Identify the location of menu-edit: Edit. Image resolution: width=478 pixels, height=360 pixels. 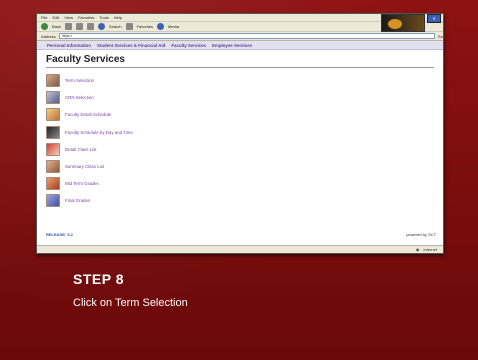
(55, 17).